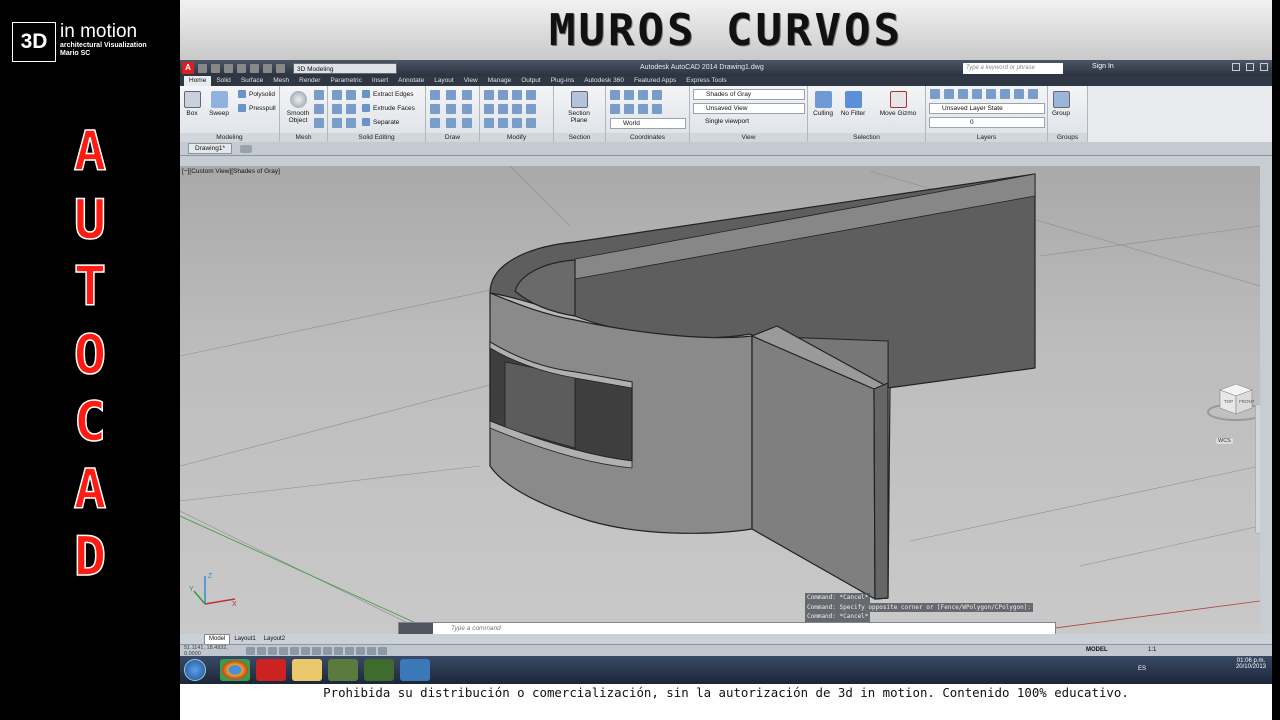 Image resolution: width=1280 pixels, height=720 pixels. I want to click on new-file-icon, so click(202, 68).